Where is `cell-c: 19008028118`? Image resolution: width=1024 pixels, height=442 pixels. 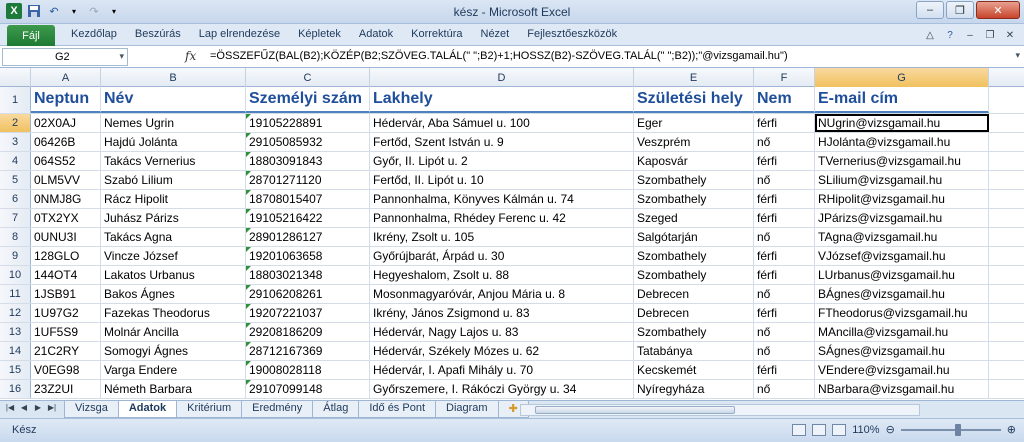 cell-c: 19008028118 is located at coordinates (308, 370).